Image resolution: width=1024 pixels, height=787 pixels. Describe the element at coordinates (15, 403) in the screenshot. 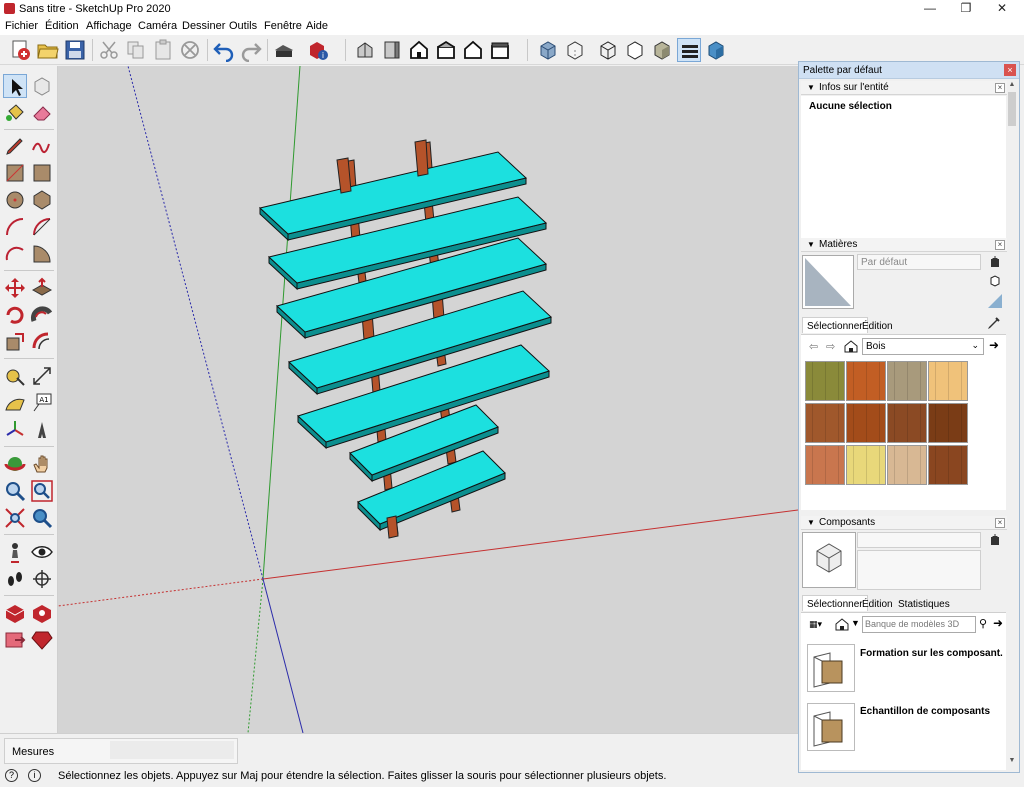

I see `protractor-icon` at that location.